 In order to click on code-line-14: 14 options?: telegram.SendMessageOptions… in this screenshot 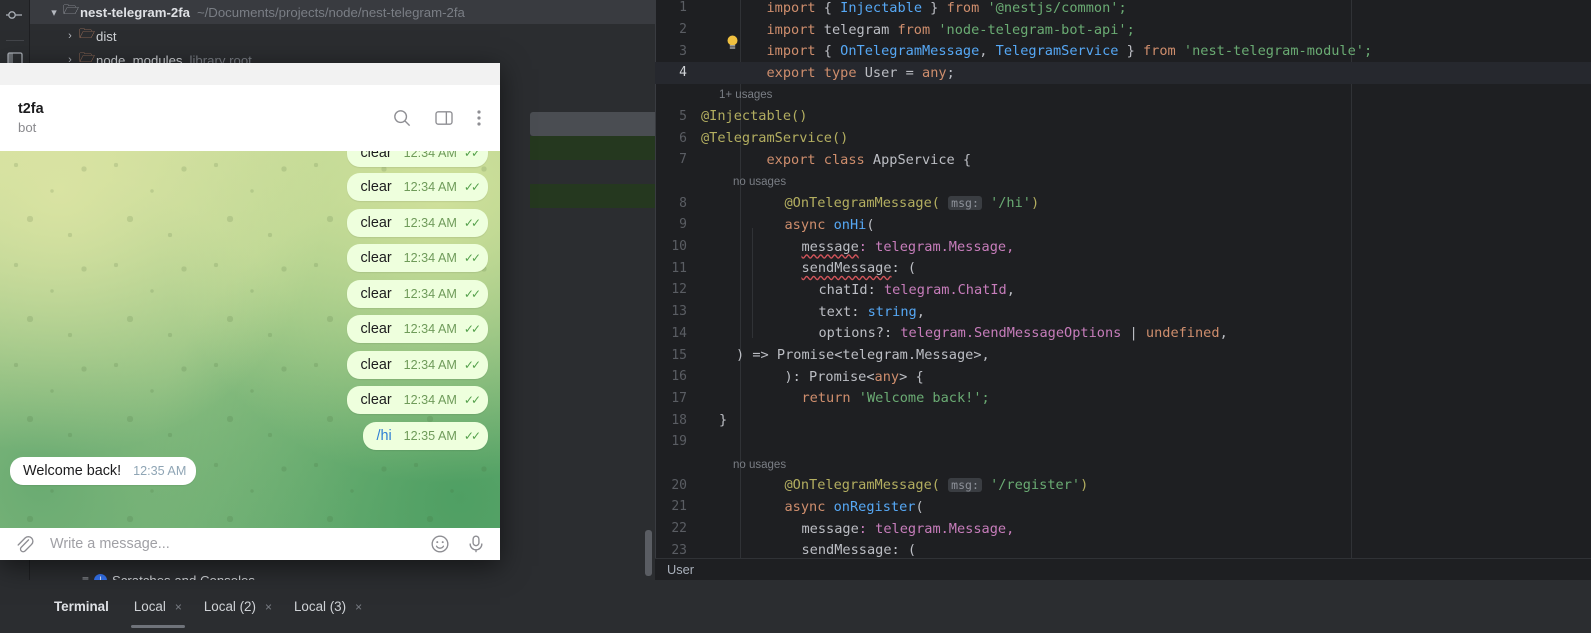, I will do `click(1123, 334)`.